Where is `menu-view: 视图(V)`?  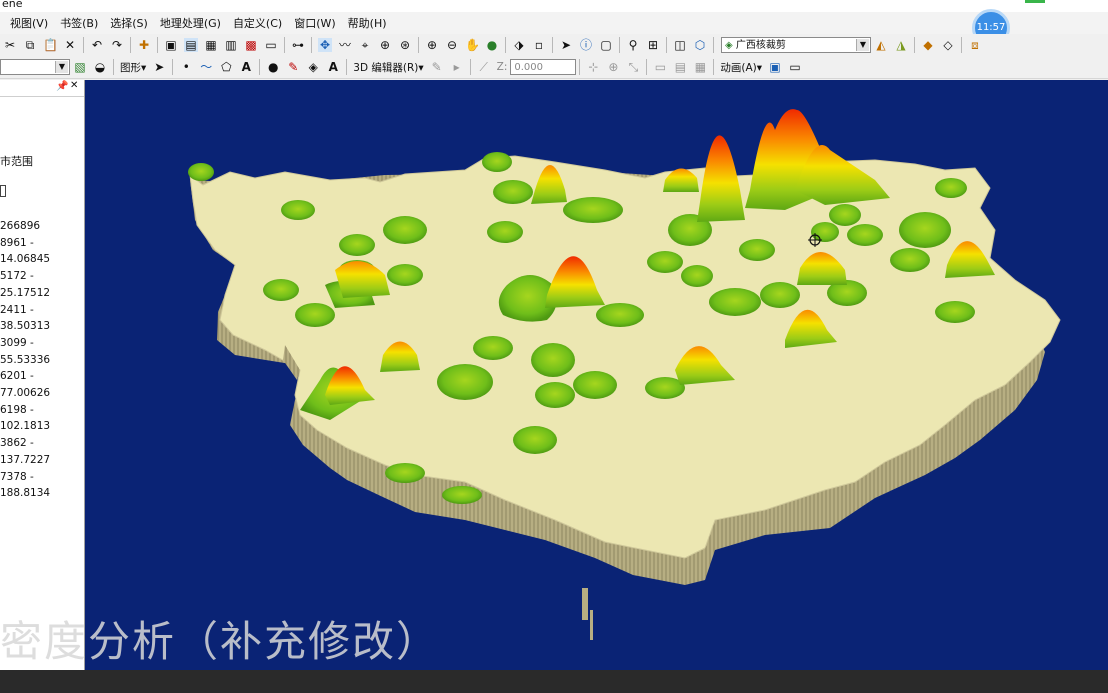
menu-view: 视图(V) is located at coordinates (29, 23).